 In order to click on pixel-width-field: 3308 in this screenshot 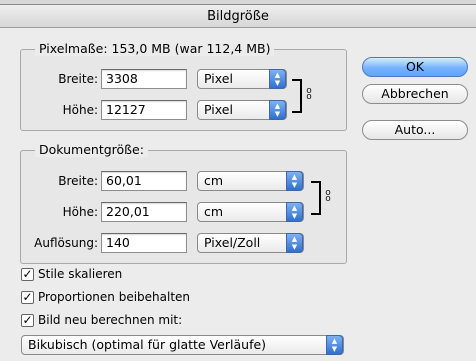, I will do `click(144, 79)`.